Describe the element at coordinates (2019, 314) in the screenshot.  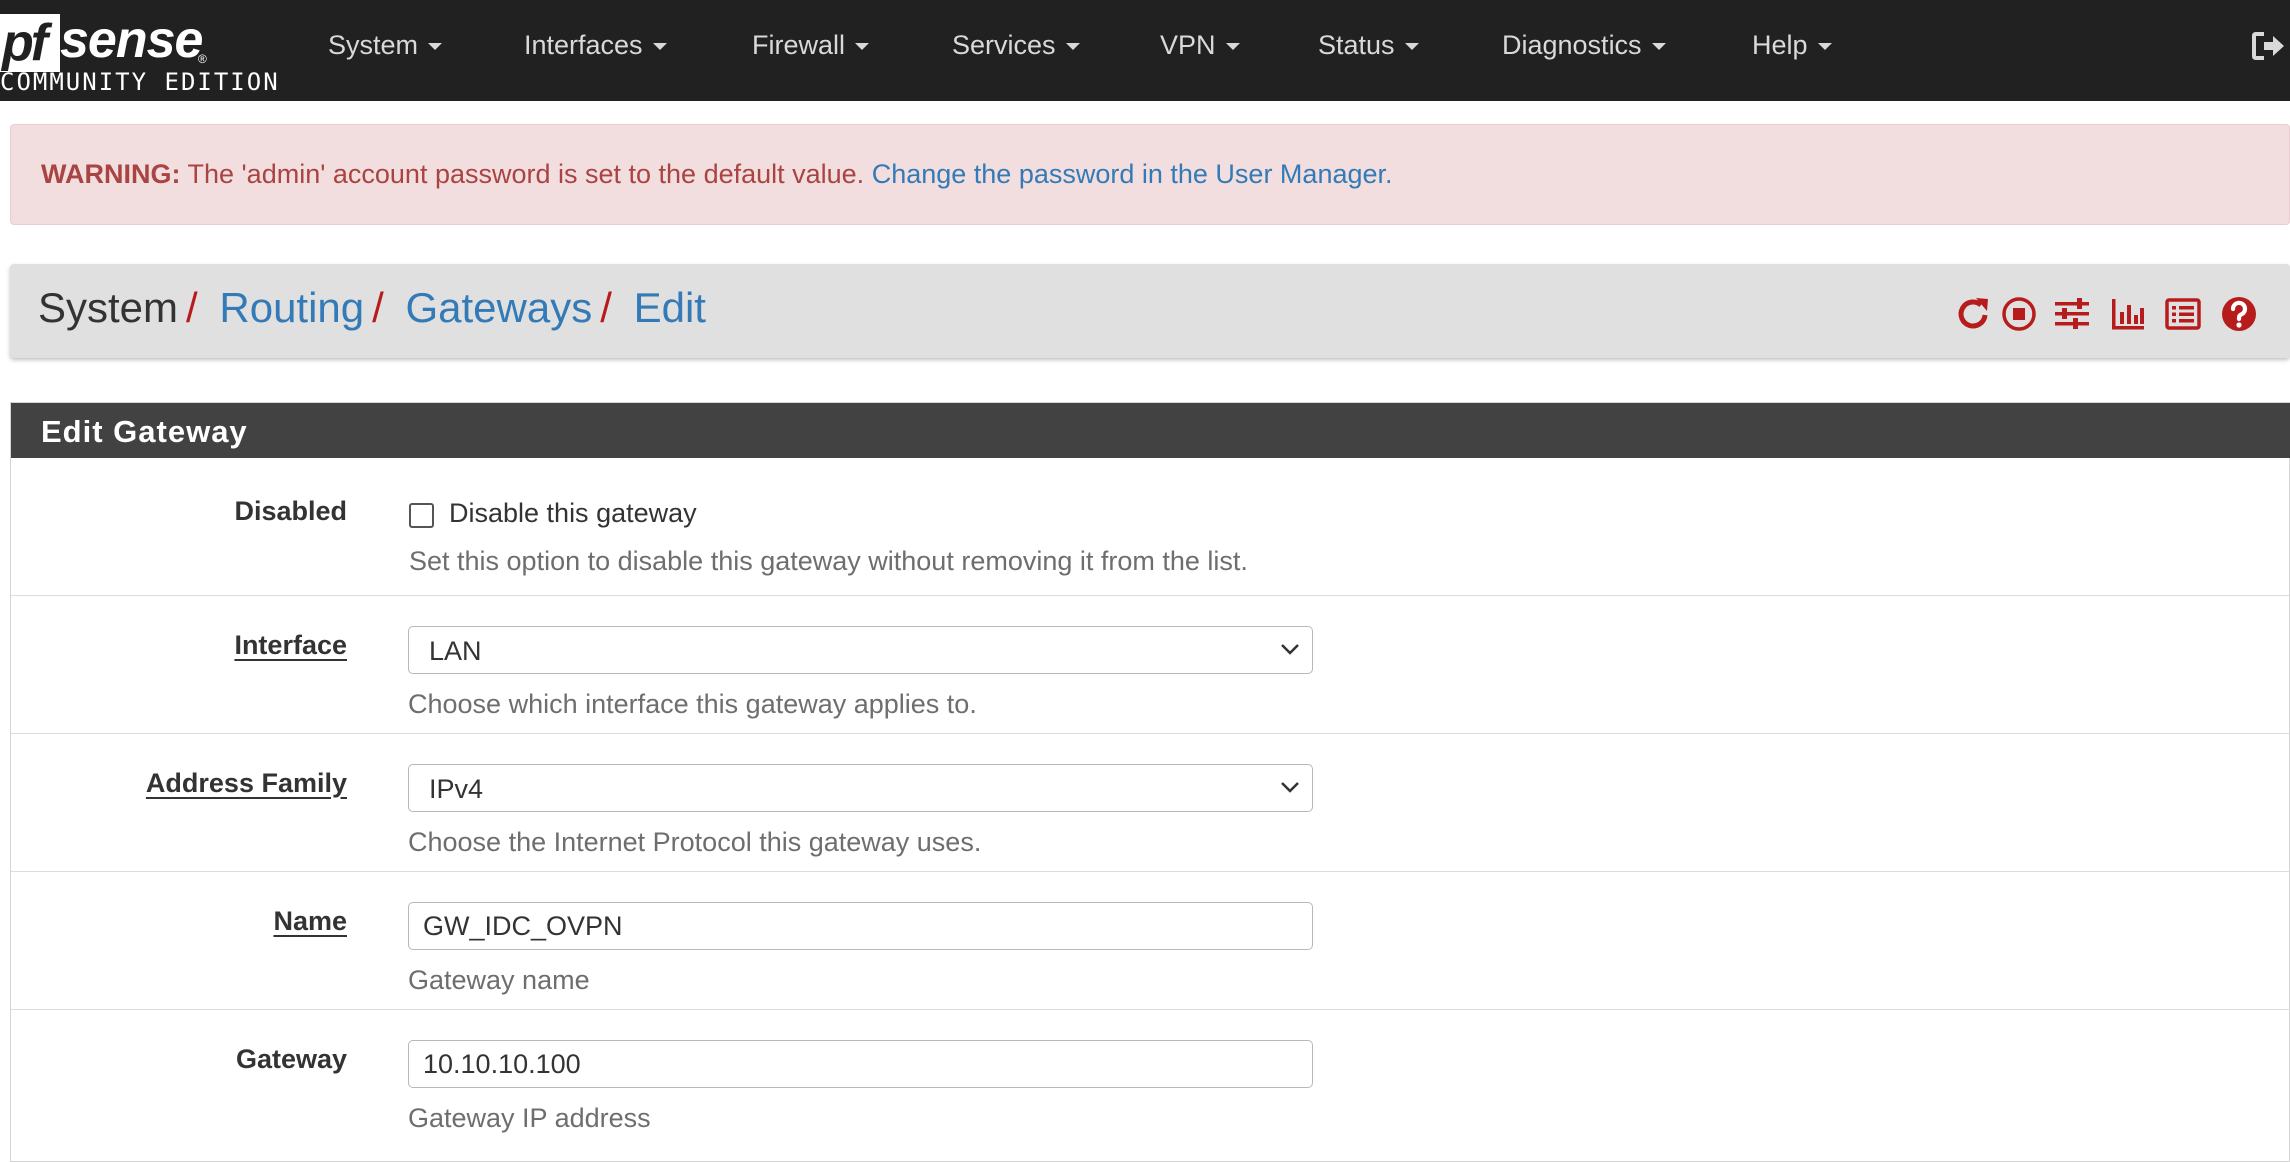
I see `stop-circle-icon` at that location.